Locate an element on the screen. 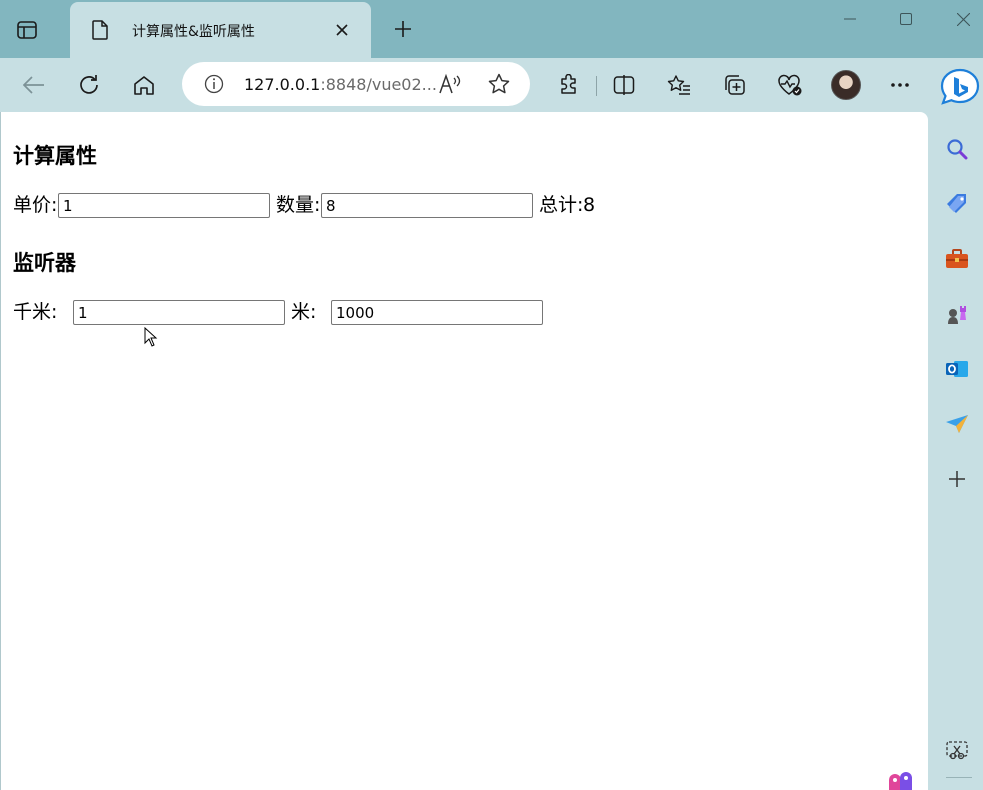  tools-icon is located at coordinates (957, 259).